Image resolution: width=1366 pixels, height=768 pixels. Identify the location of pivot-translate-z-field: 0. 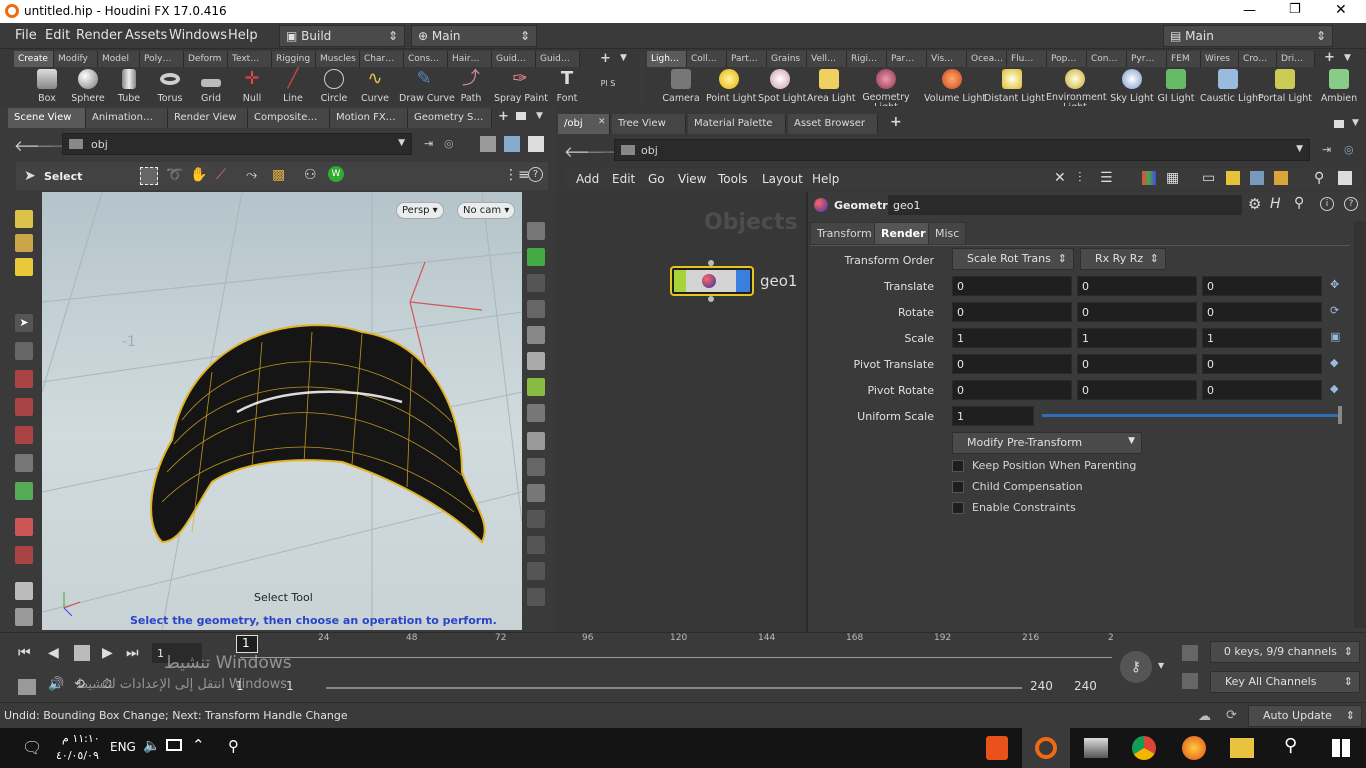
(1262, 364).